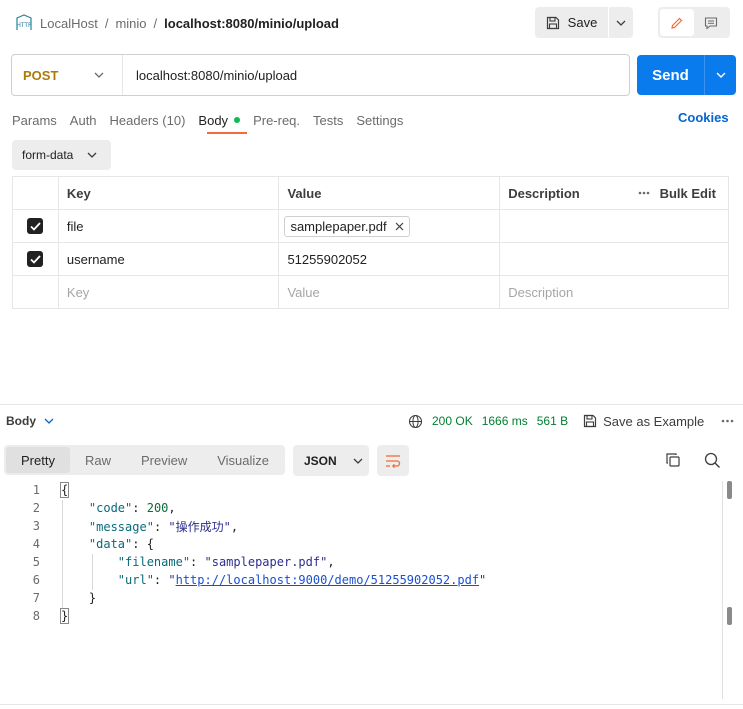 This screenshot has width=743, height=709. Describe the element at coordinates (379, 120) in the screenshot. I see `tab-settings: Settings` at that location.